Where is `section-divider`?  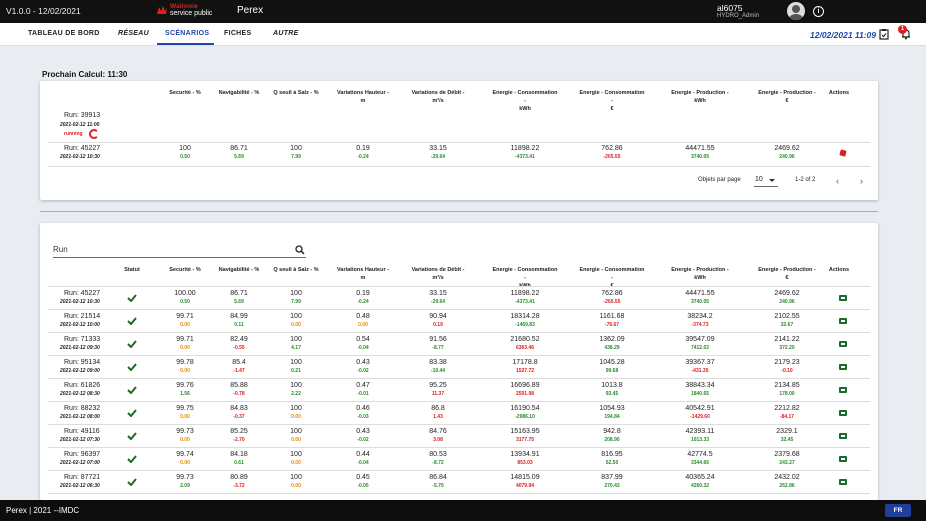 section-divider is located at coordinates (459, 211).